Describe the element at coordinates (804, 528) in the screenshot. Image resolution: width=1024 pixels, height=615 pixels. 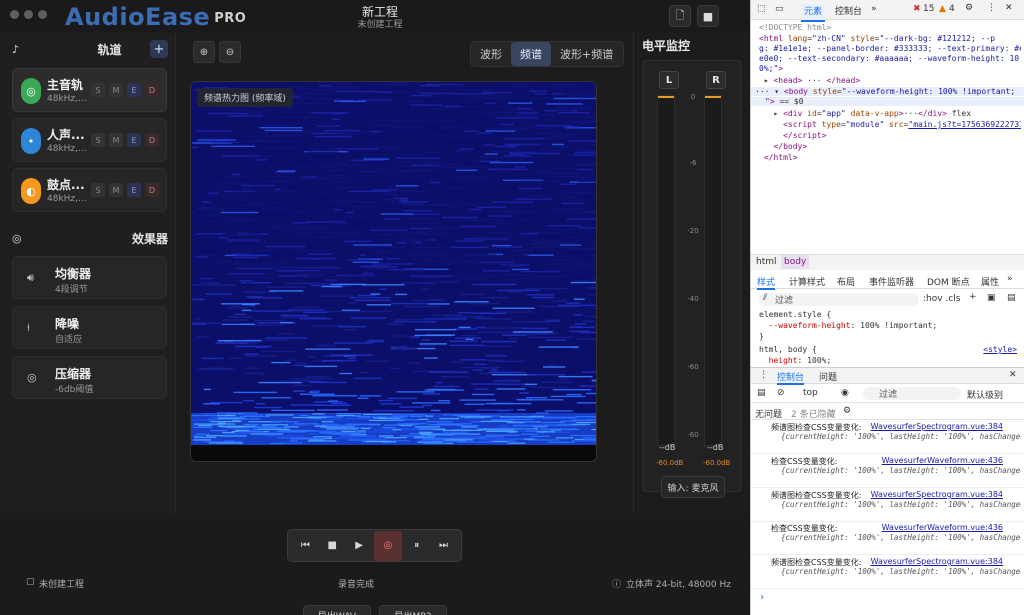
I see `log-message: 检查CSS变量变化:` at that location.